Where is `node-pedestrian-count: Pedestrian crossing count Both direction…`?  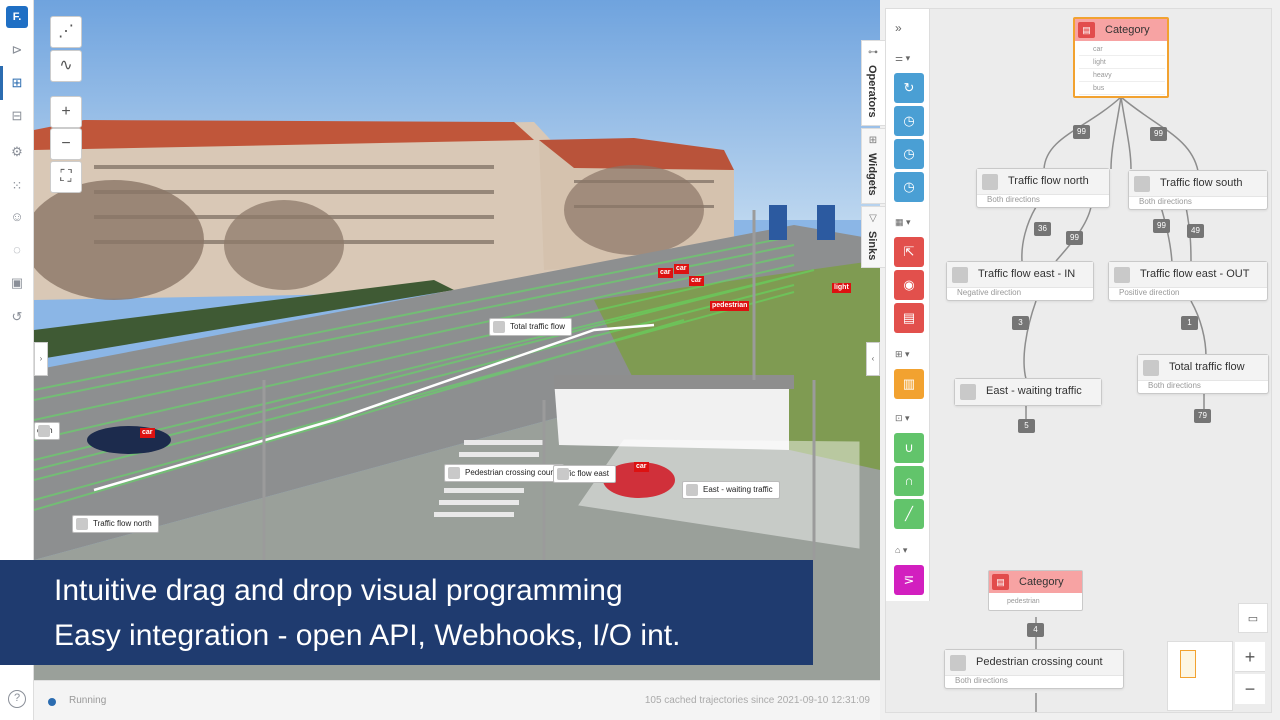 node-pedestrian-count: Pedestrian crossing count Both direction… is located at coordinates (1034, 669).